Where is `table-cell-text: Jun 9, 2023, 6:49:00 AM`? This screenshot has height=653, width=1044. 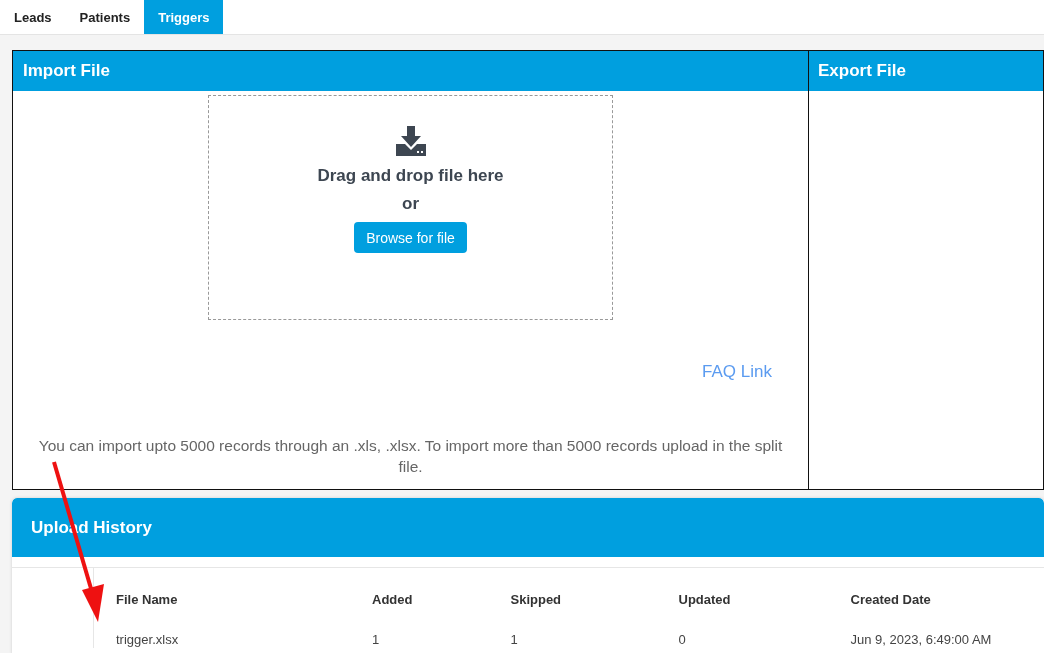 table-cell-text: Jun 9, 2023, 6:49:00 AM is located at coordinates (921, 639).